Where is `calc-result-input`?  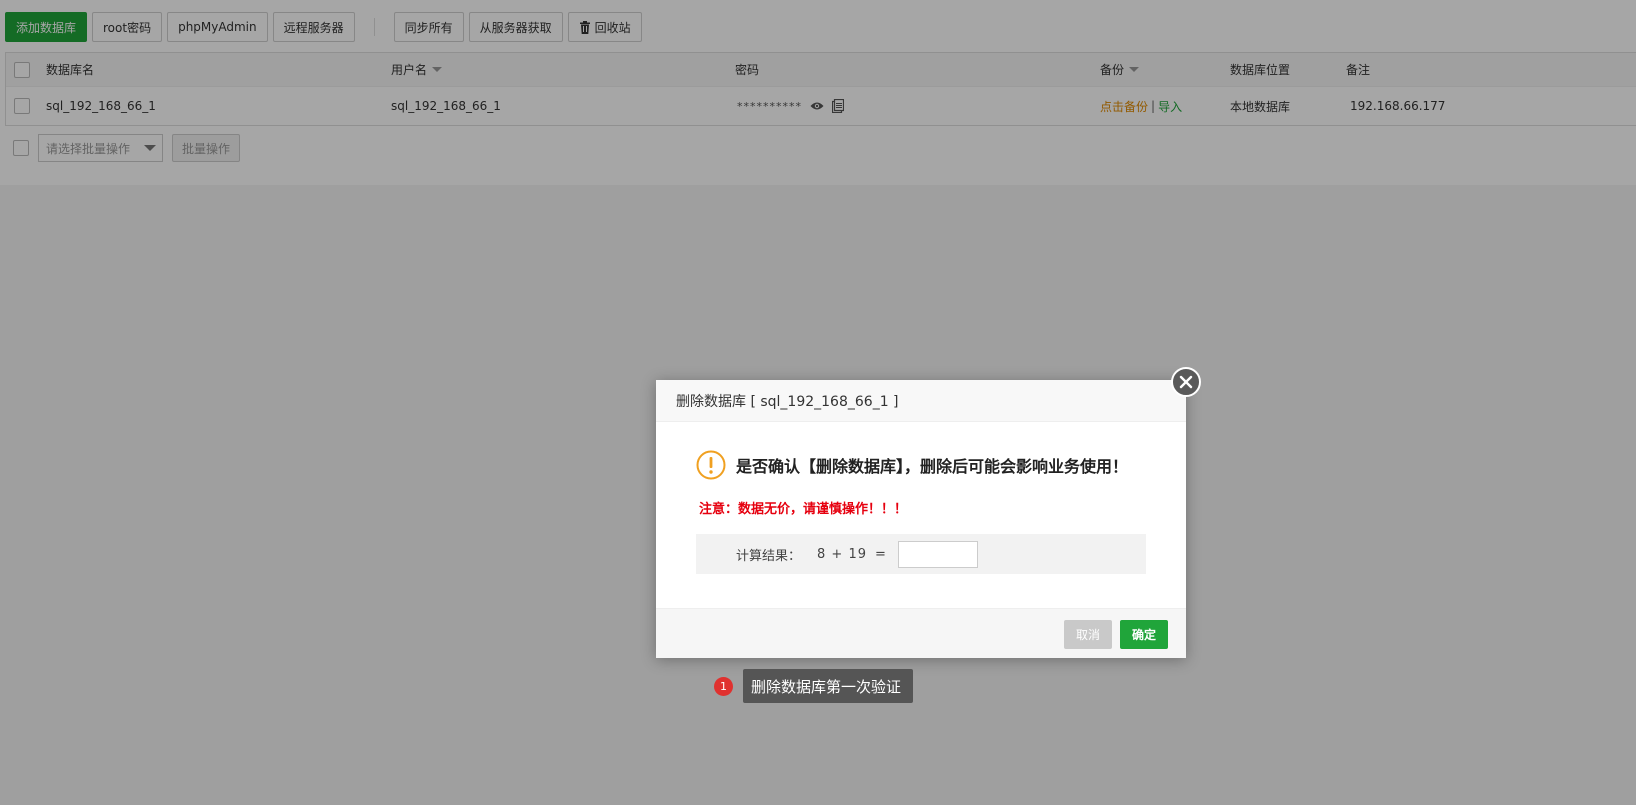 calc-result-input is located at coordinates (937, 554).